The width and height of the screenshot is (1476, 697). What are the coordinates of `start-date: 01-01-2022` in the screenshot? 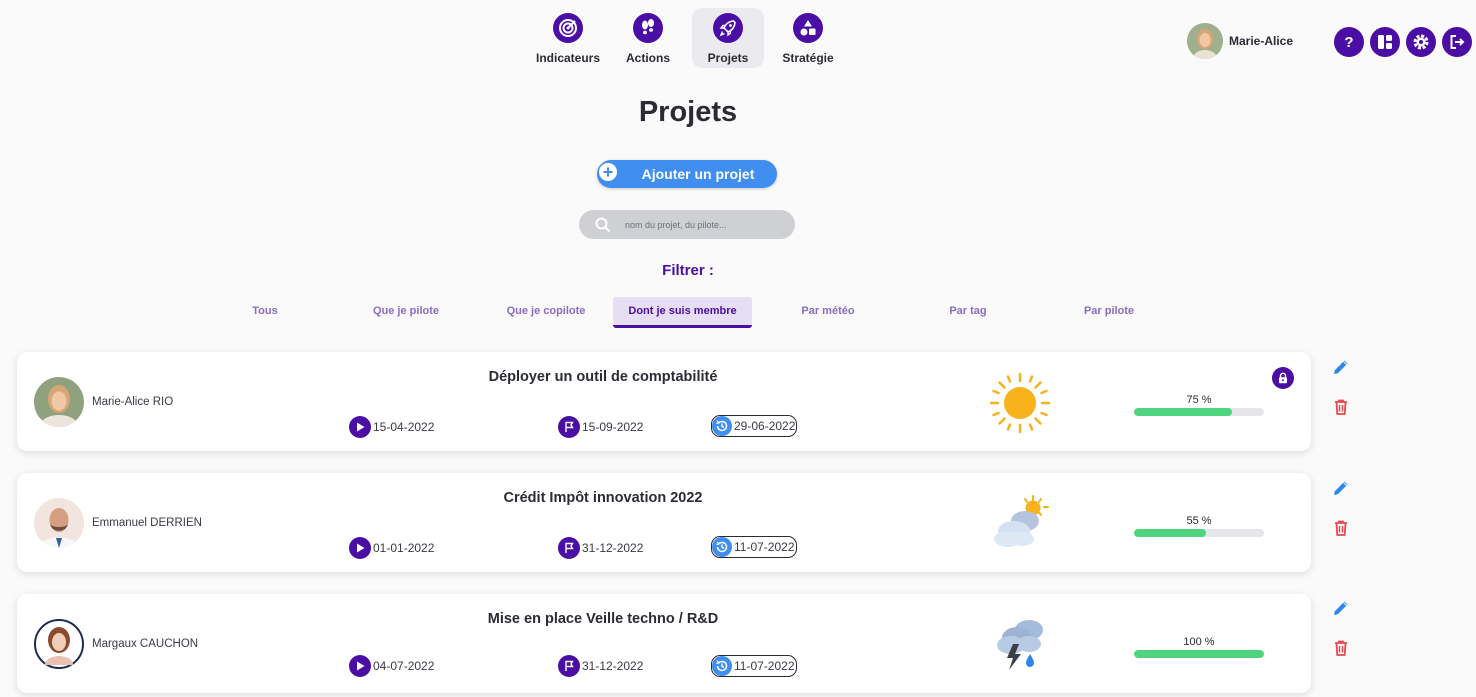 It's located at (391, 548).